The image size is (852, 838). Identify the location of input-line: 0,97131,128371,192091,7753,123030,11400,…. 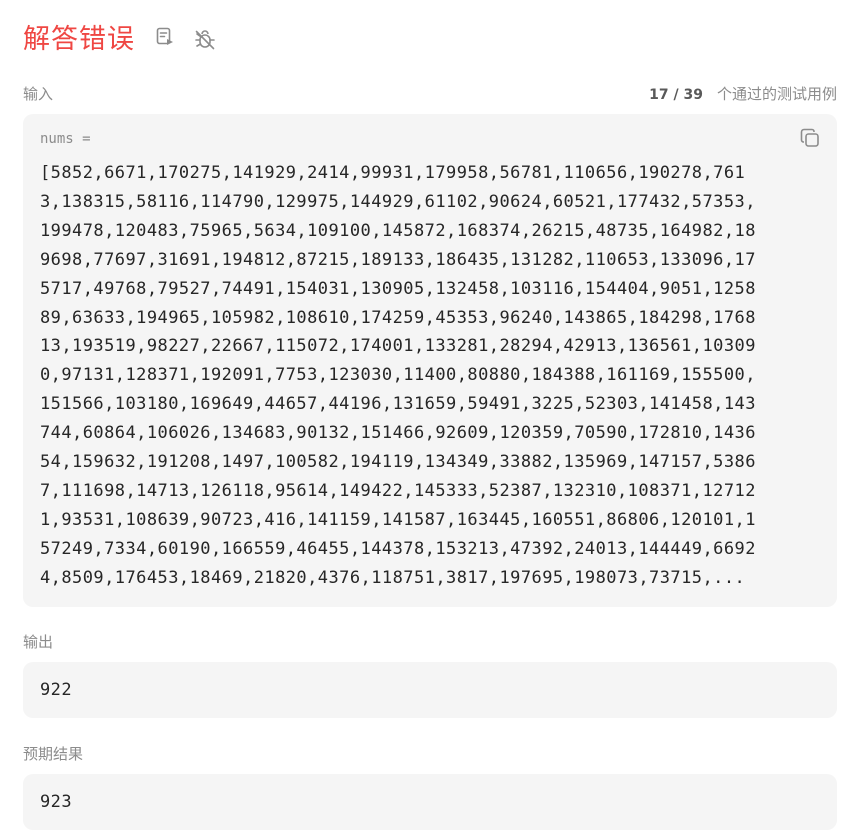
(398, 375).